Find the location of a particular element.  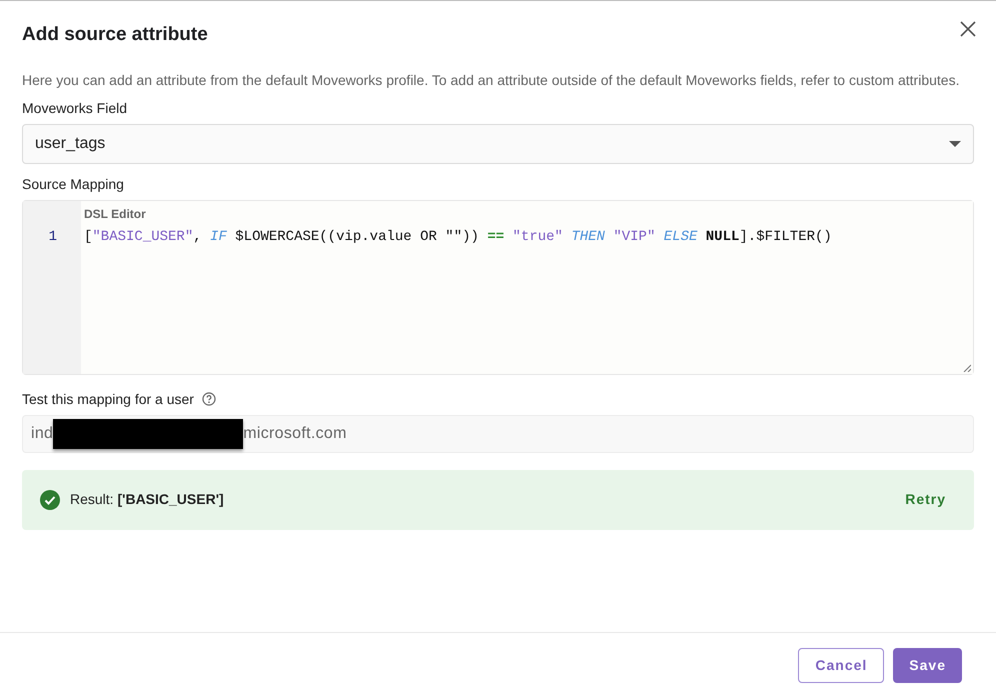

cancel-button: Cancel is located at coordinates (841, 665).